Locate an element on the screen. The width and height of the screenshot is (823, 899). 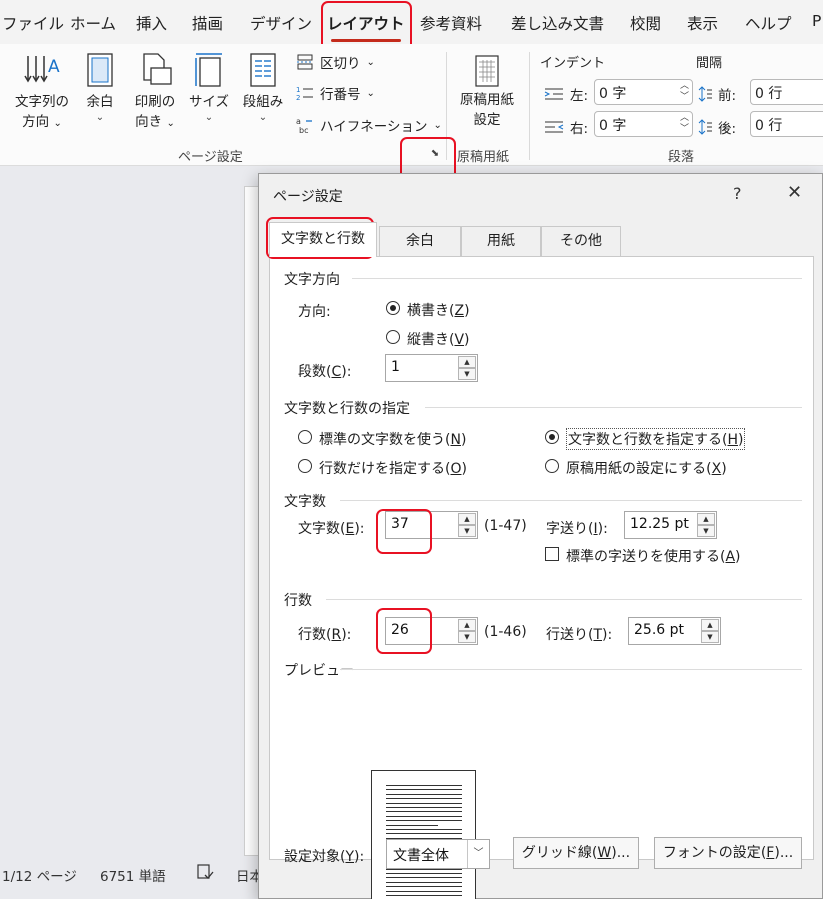
default-pitch-checkbox is located at coordinates (552, 554).